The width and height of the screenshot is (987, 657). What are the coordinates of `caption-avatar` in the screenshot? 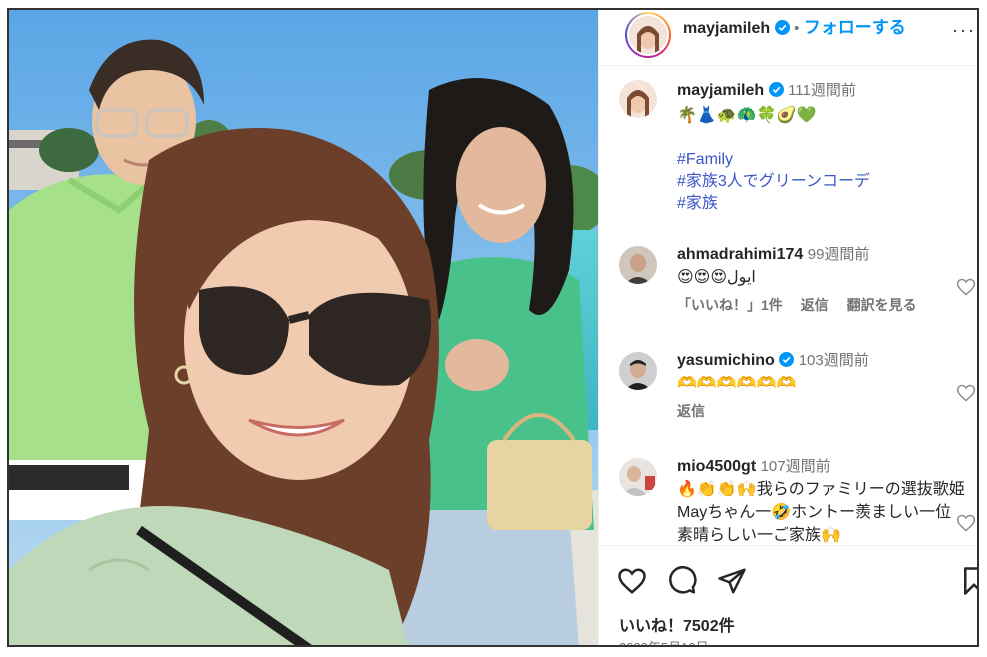 It's located at (638, 99).